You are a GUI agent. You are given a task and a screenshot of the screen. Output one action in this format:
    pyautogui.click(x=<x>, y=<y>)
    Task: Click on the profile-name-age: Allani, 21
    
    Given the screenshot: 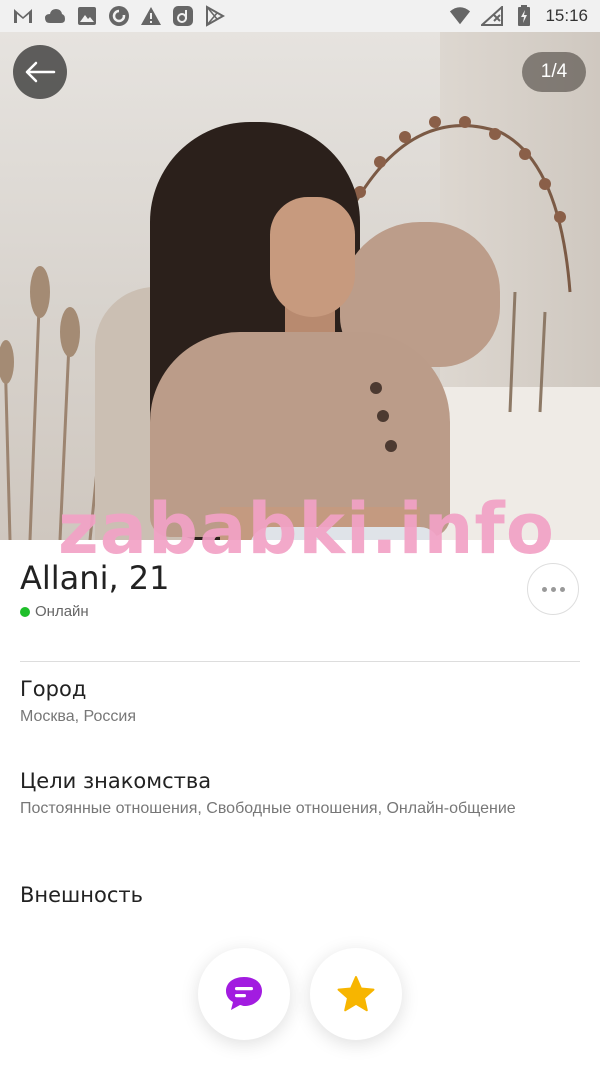 What is the action you would take?
    pyautogui.click(x=95, y=578)
    